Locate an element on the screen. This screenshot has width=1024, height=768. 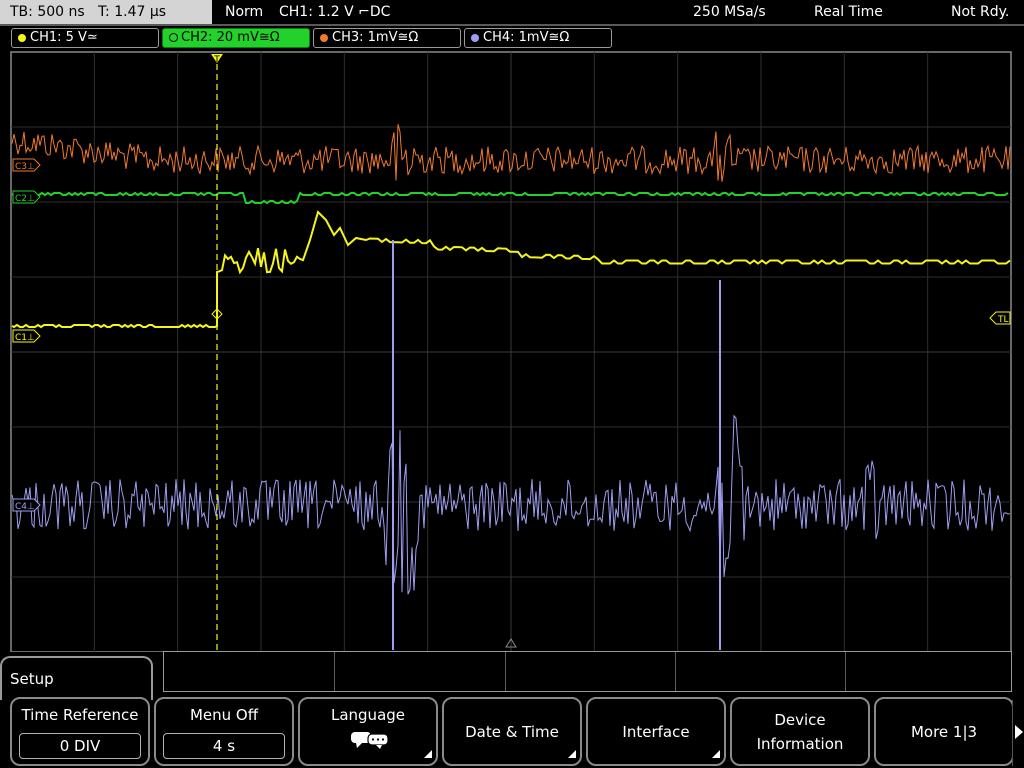
time-reference-softkey: Time Reference 0 DIV is located at coordinates (80, 731).